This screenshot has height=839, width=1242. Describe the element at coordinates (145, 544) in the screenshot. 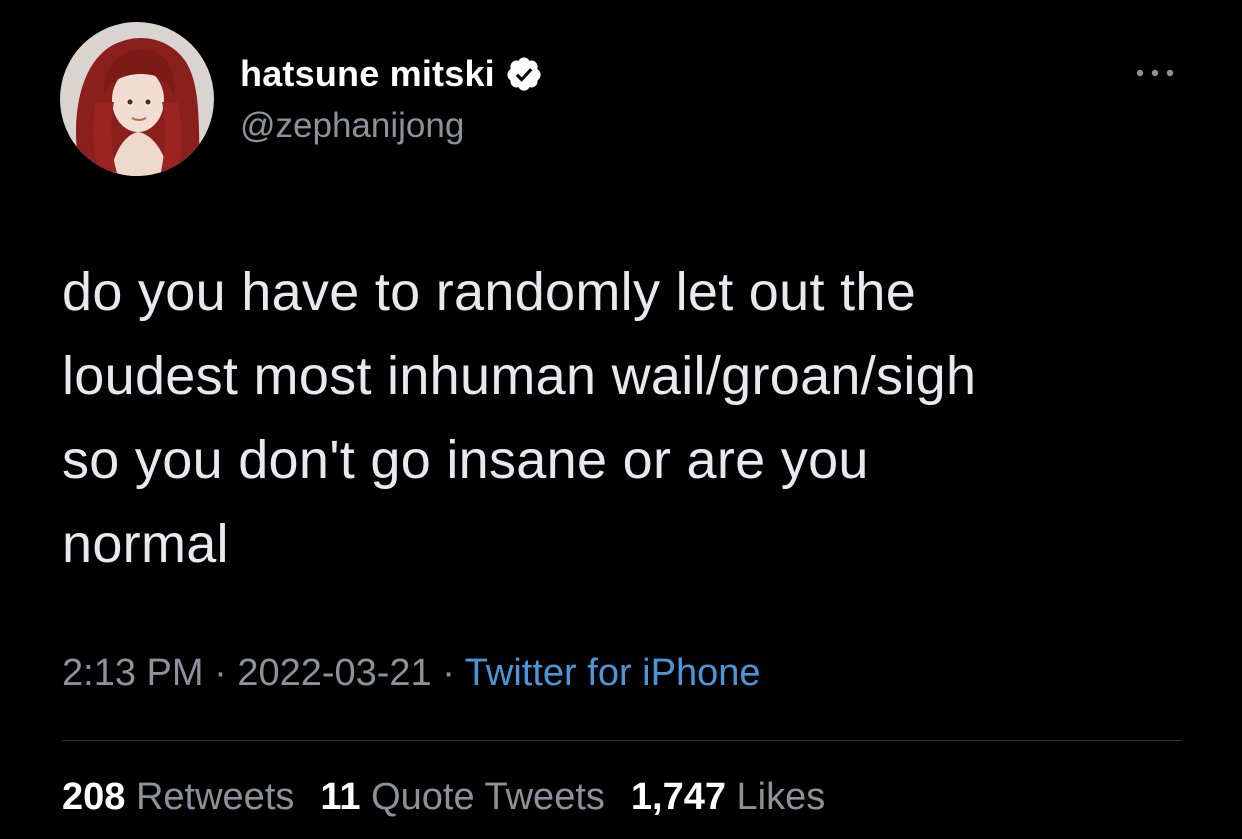

I see `tweet-text-line: normal` at that location.